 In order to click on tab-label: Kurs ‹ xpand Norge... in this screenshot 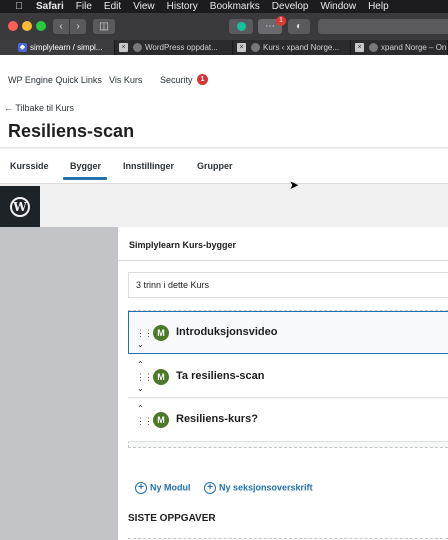, I will do `click(301, 47)`.